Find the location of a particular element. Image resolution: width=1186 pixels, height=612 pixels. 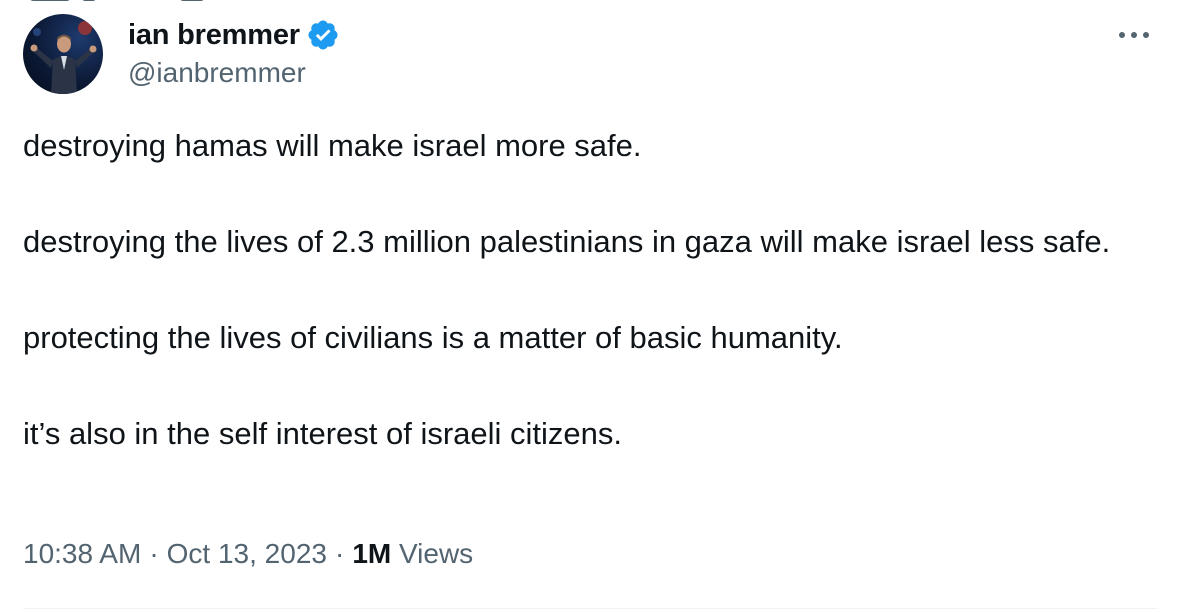

display-name-row: ian bremmer is located at coordinates (234, 35).